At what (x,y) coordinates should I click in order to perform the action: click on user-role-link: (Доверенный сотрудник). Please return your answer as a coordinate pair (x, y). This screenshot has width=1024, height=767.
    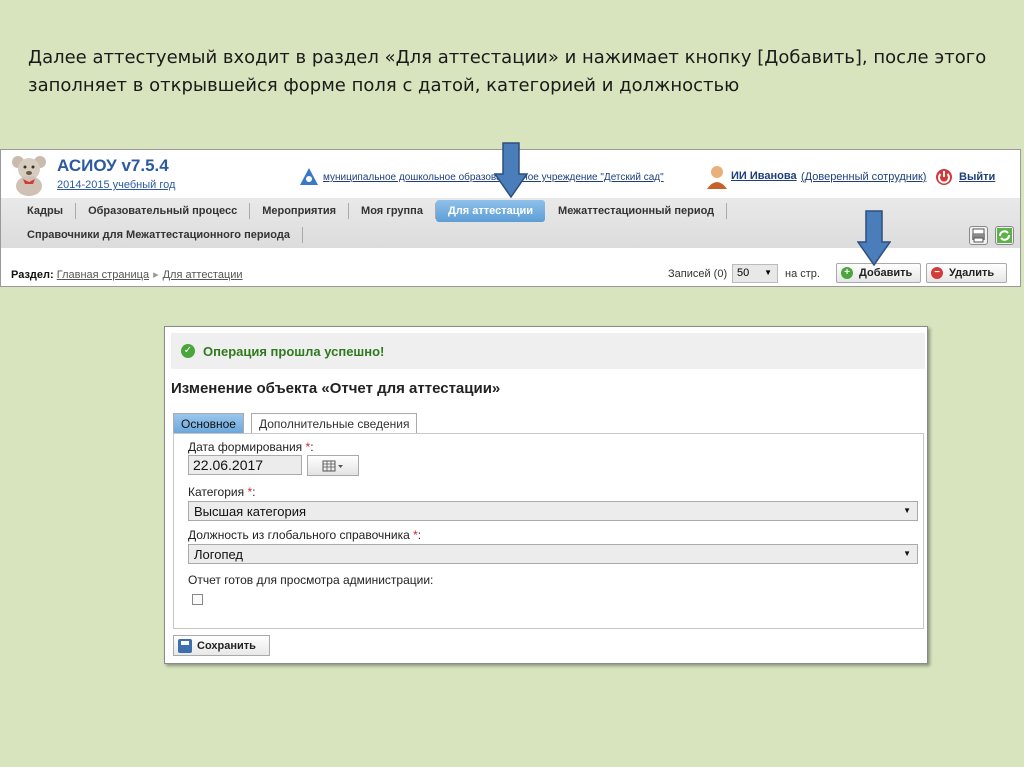
    Looking at the image, I should click on (863, 177).